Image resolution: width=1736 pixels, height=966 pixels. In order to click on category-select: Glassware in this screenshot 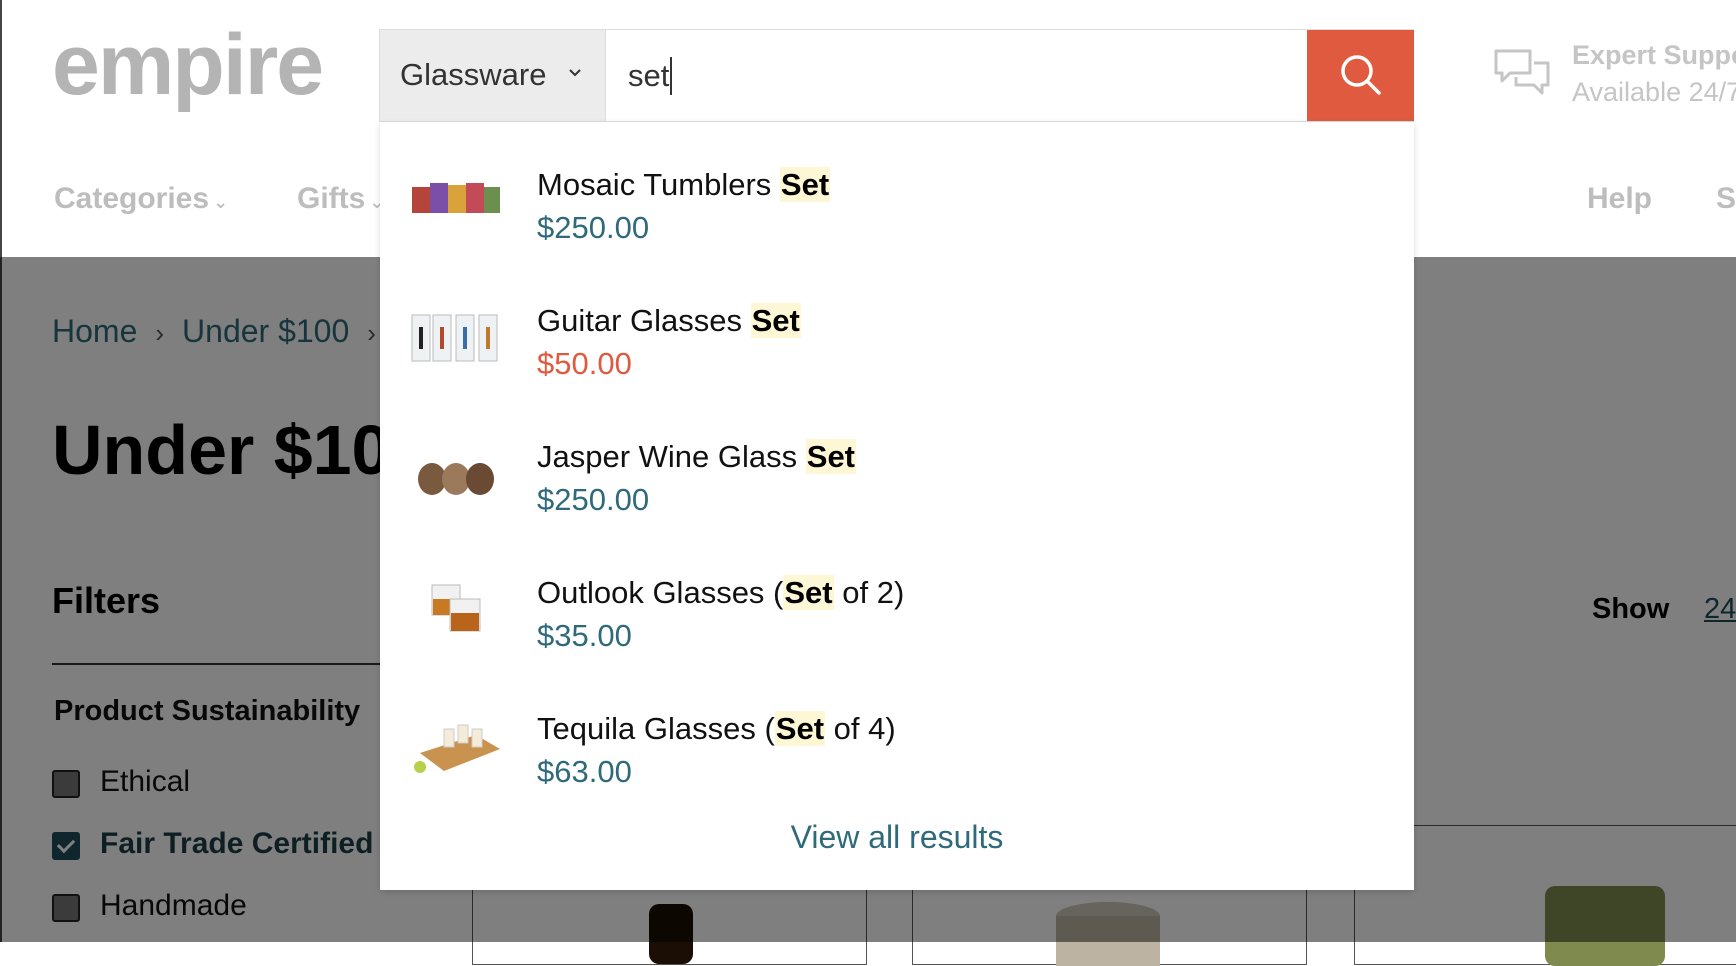, I will do `click(493, 75)`.